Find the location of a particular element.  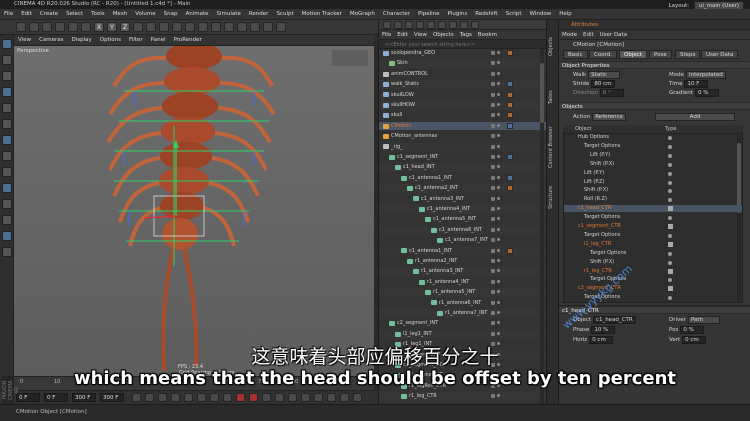

light-icon is located at coordinates (281, 27).